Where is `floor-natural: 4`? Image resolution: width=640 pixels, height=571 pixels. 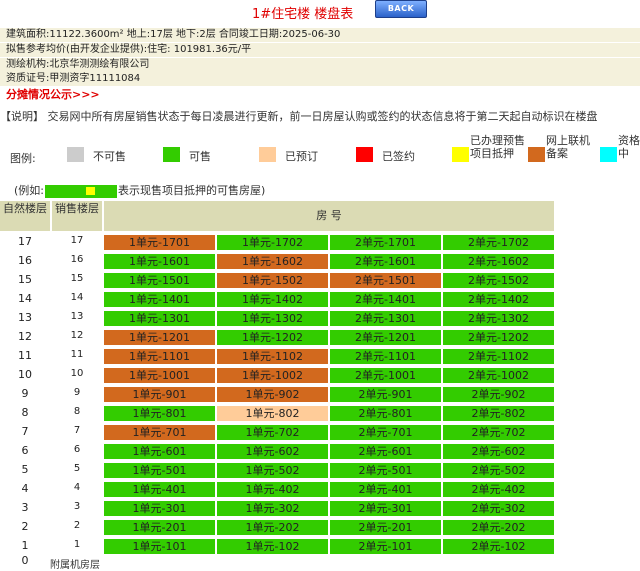 floor-natural: 4 is located at coordinates (25, 488).